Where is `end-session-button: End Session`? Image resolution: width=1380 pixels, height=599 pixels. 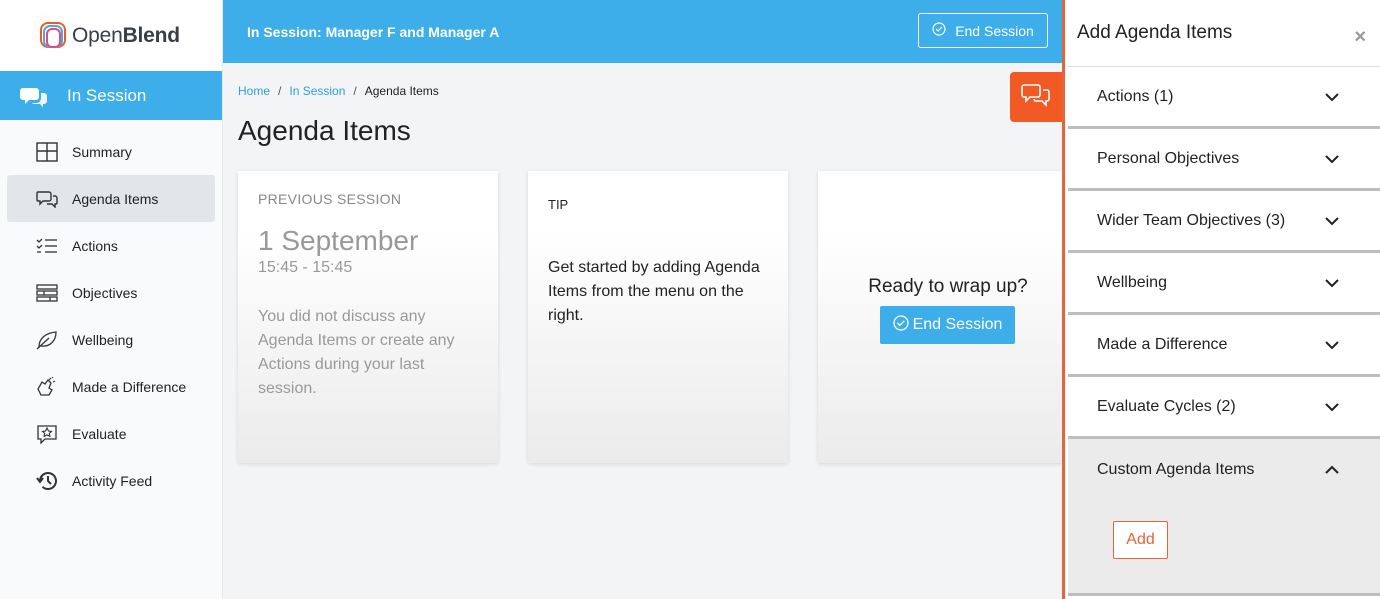
end-session-button: End Session is located at coordinates (947, 325).